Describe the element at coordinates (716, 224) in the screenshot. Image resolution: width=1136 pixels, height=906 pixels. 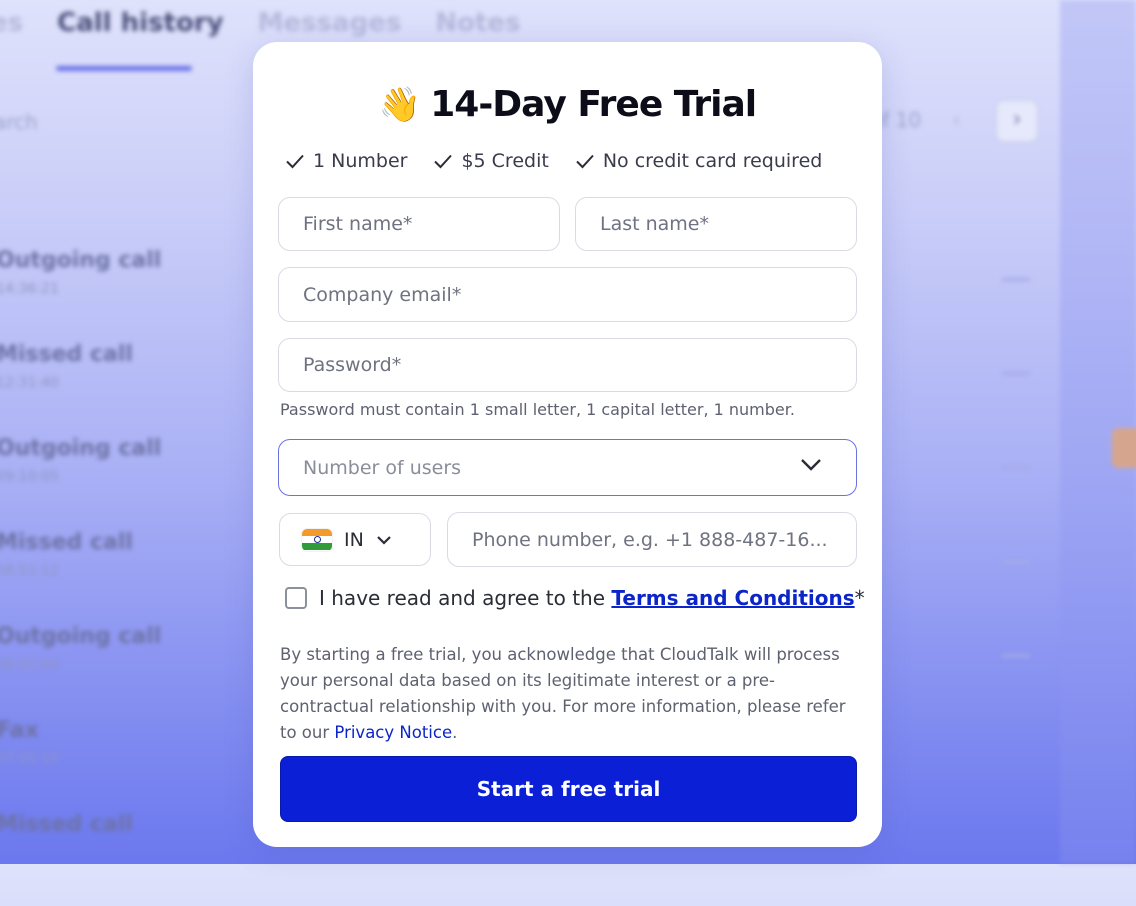
I see `last-name-input: Last name*` at that location.